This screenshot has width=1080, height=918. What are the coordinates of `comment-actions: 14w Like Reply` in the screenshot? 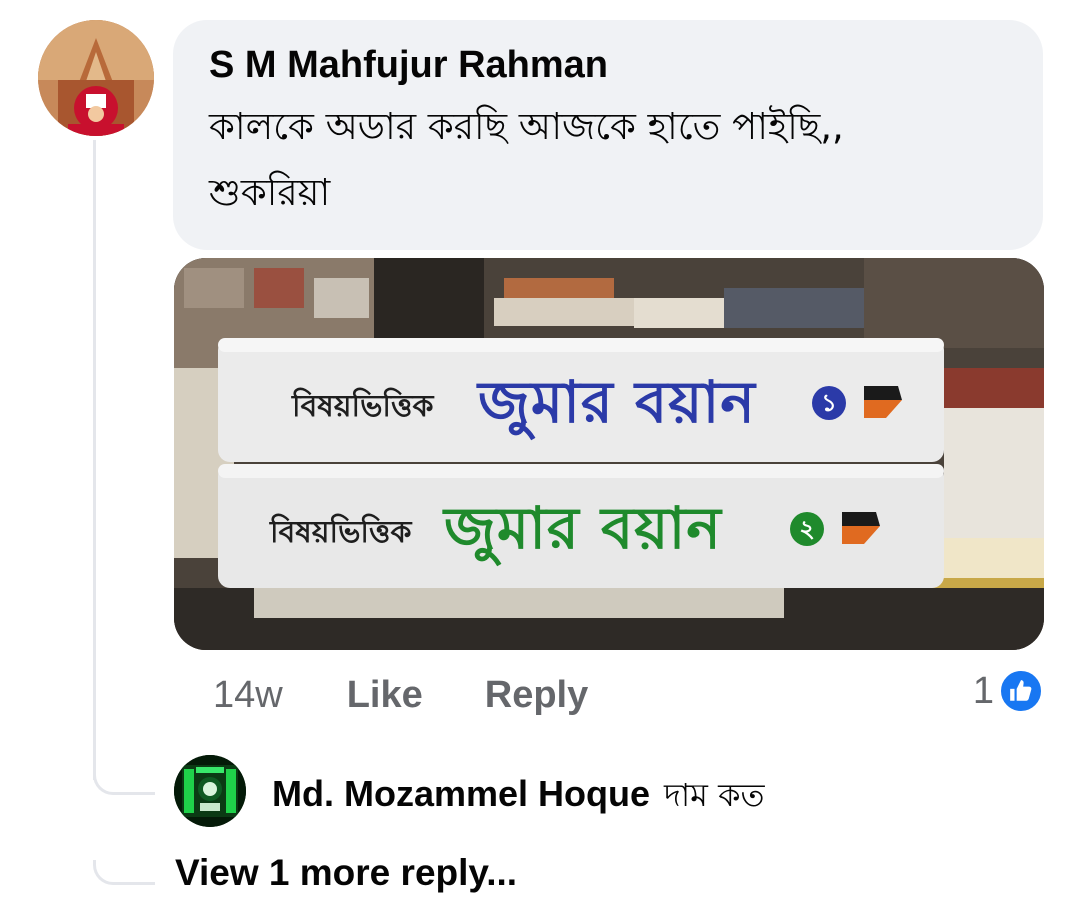 It's located at (431, 695).